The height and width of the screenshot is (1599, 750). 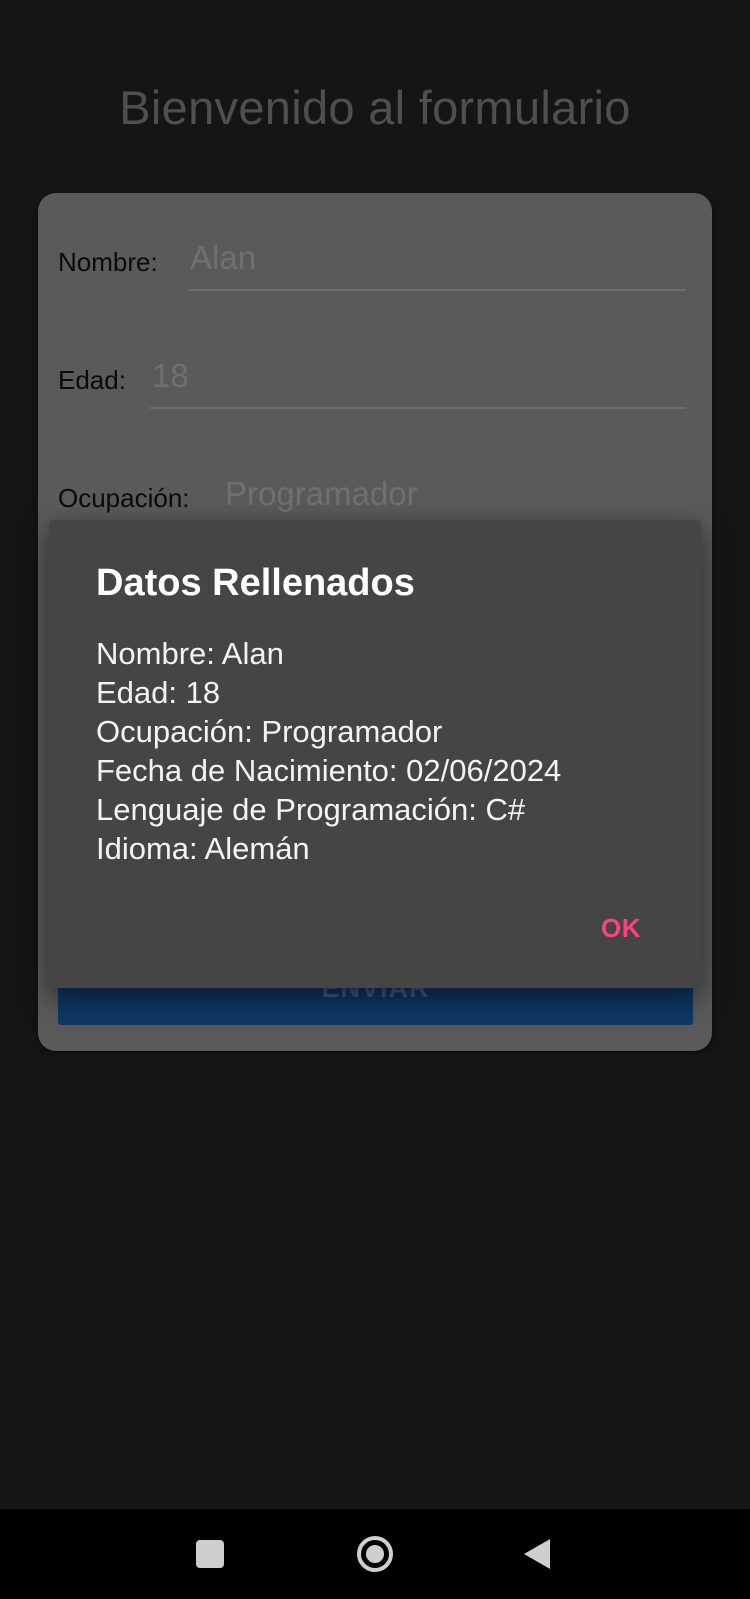 I want to click on ok-button: OK, so click(x=621, y=928).